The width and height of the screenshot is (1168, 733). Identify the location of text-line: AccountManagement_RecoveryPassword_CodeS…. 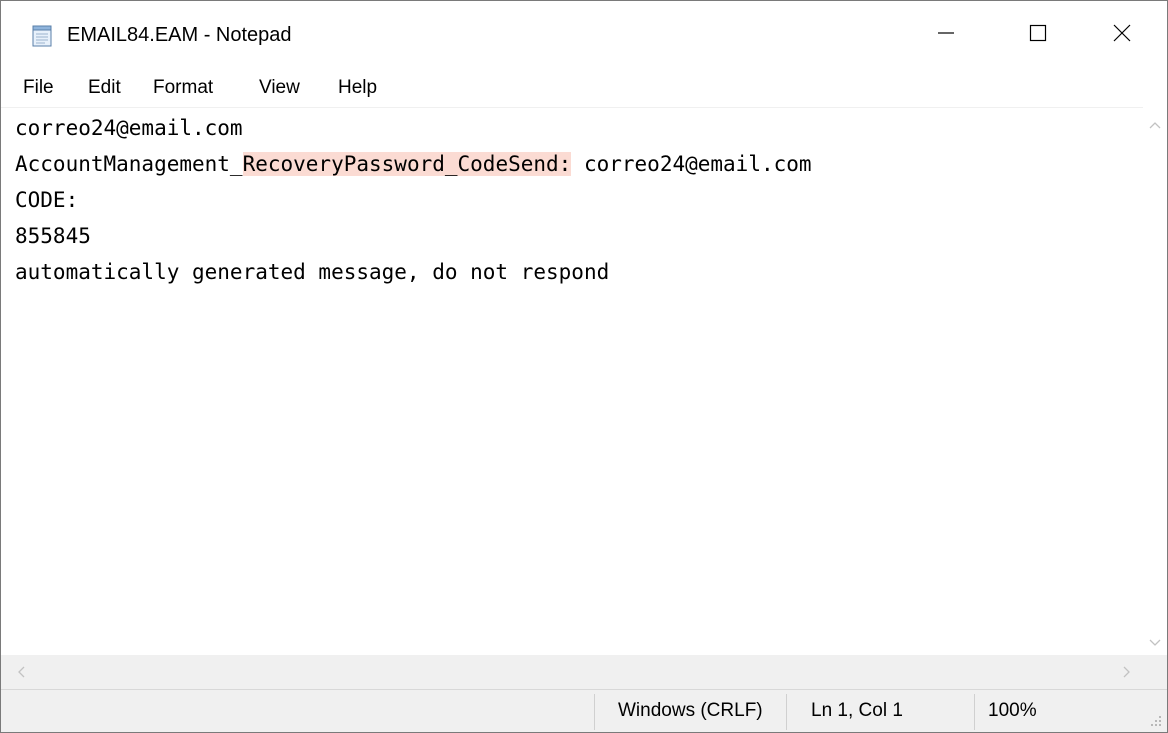
(572, 164).